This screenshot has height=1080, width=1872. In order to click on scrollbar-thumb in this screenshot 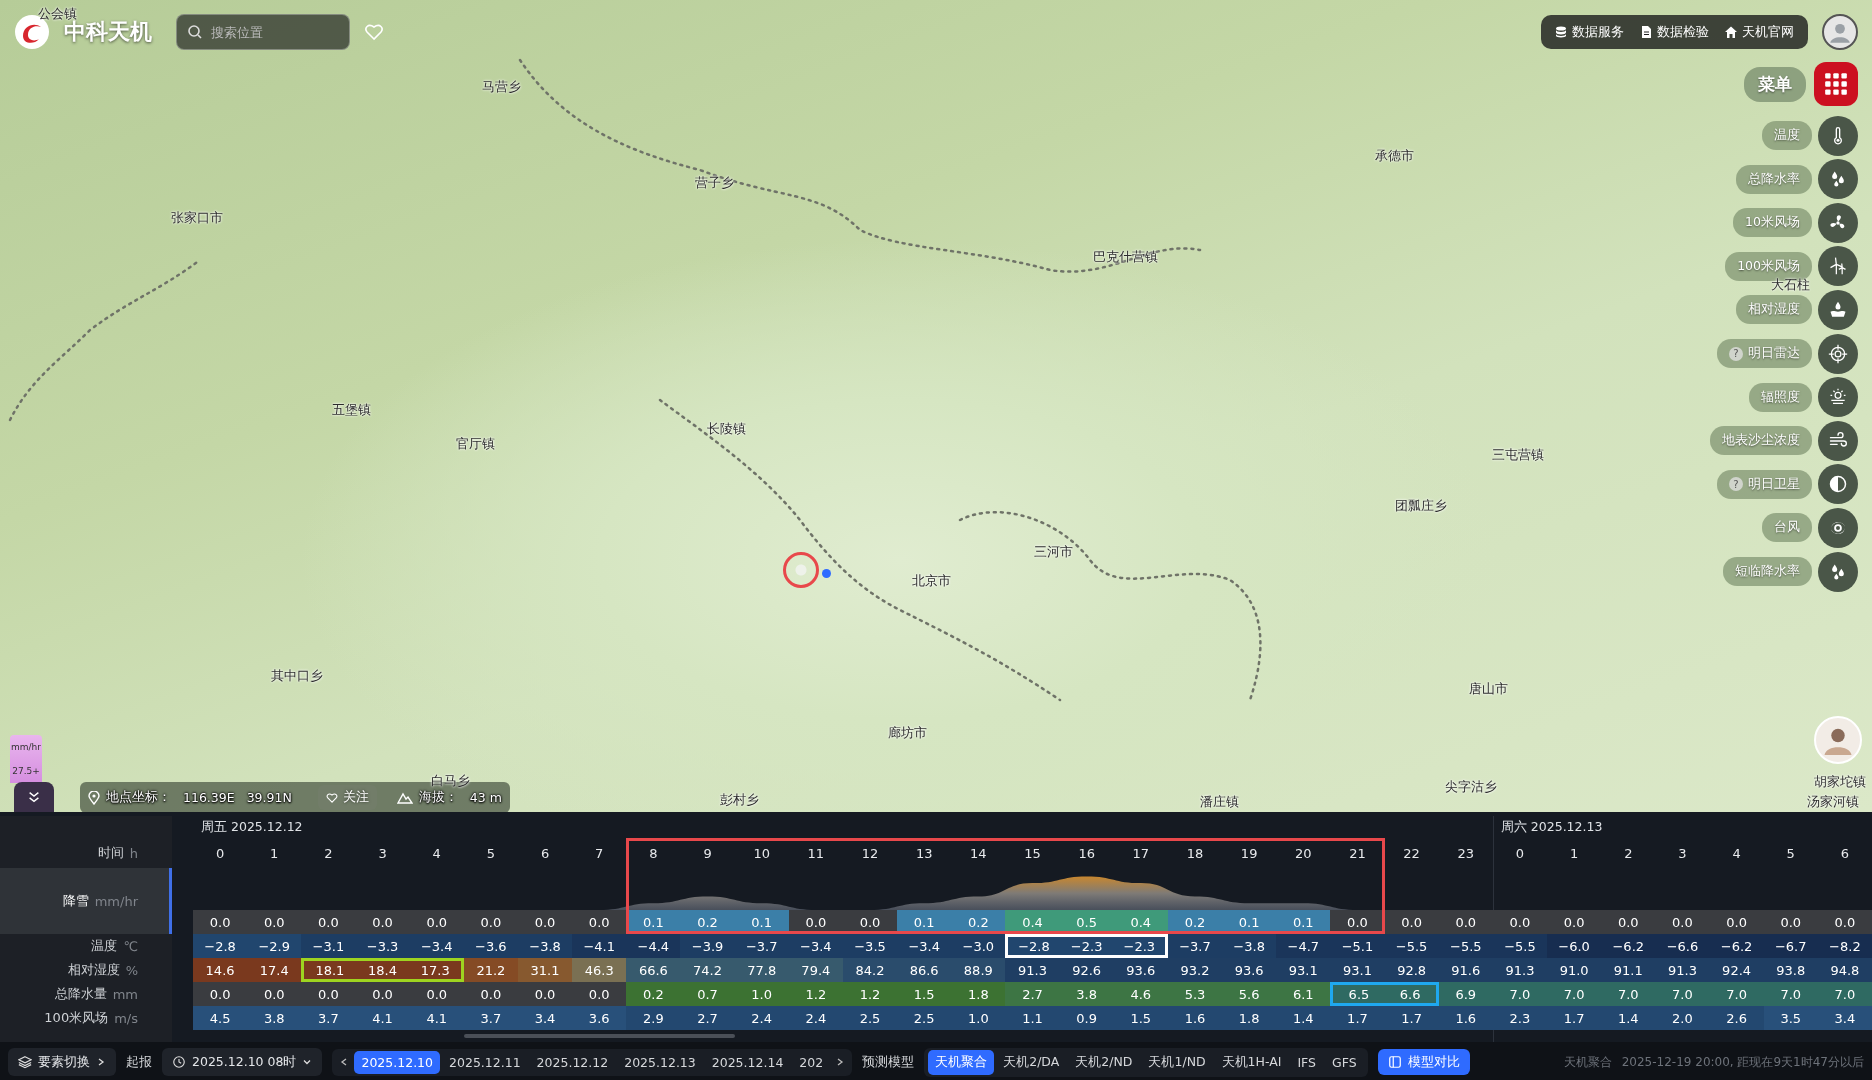, I will do `click(599, 1036)`.